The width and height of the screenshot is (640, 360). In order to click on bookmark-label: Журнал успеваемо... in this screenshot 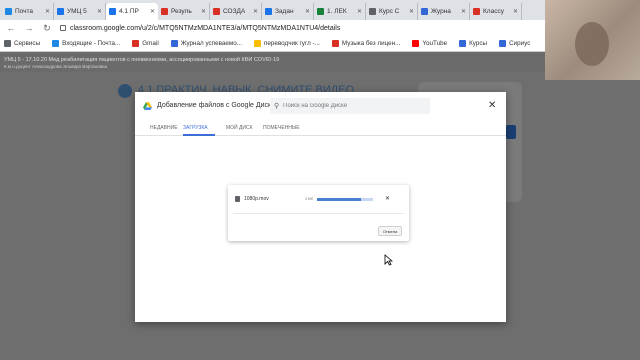, I will do `click(211, 43)`.